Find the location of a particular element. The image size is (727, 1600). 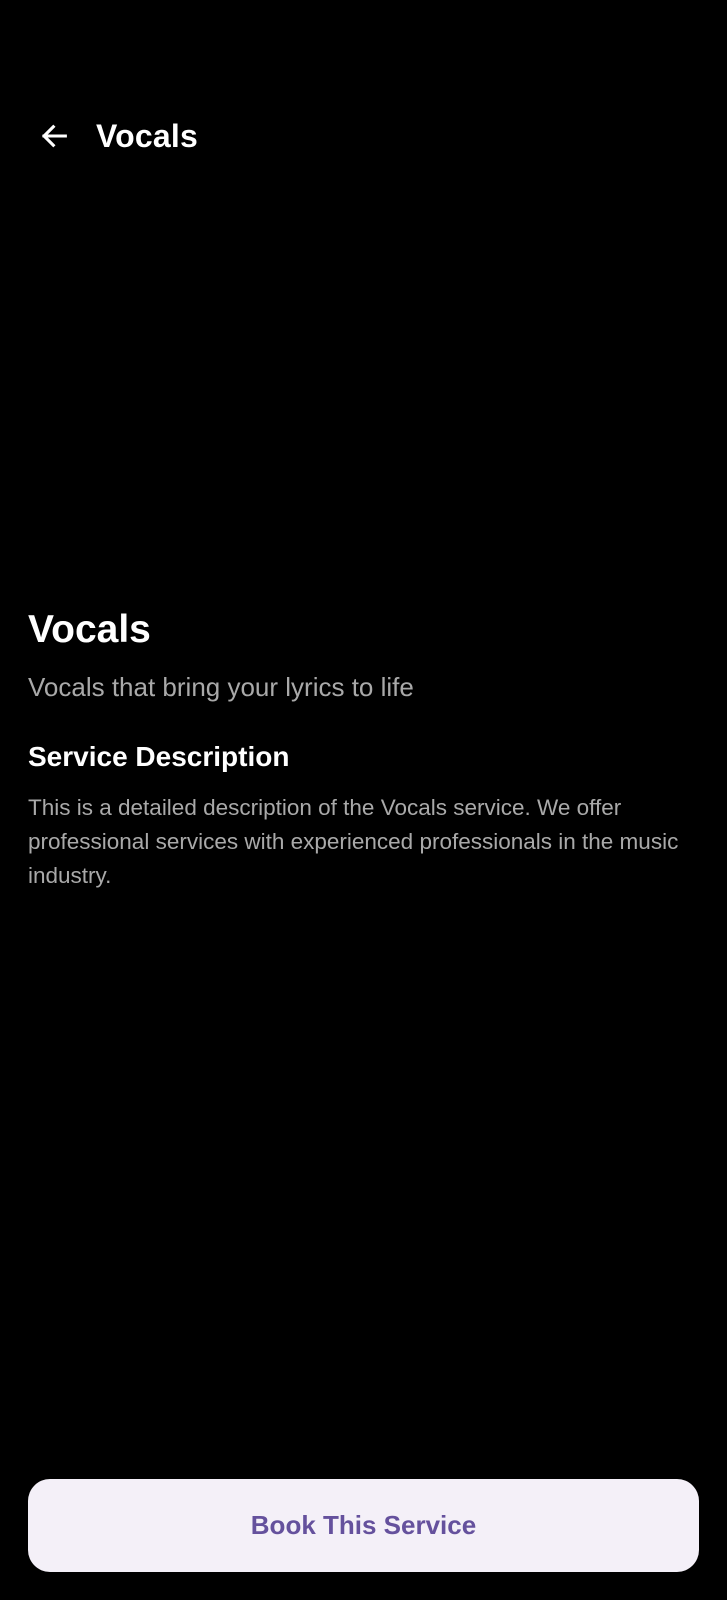

back-button is located at coordinates (54, 136).